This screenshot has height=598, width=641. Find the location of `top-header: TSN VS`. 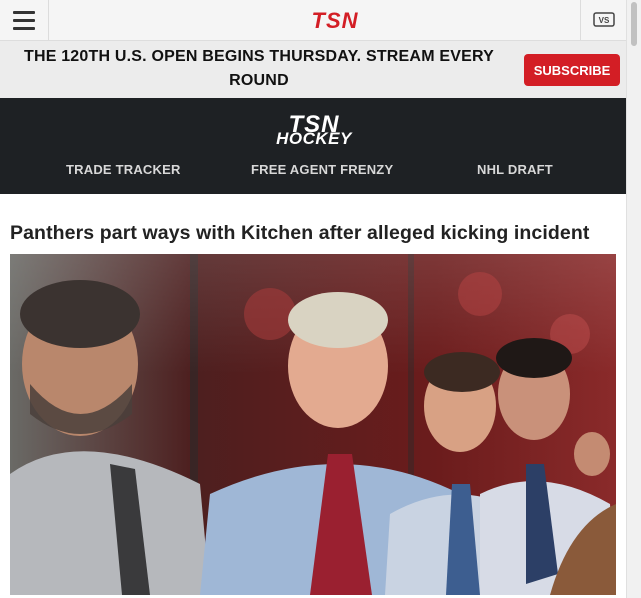

top-header: TSN VS is located at coordinates (313, 20).